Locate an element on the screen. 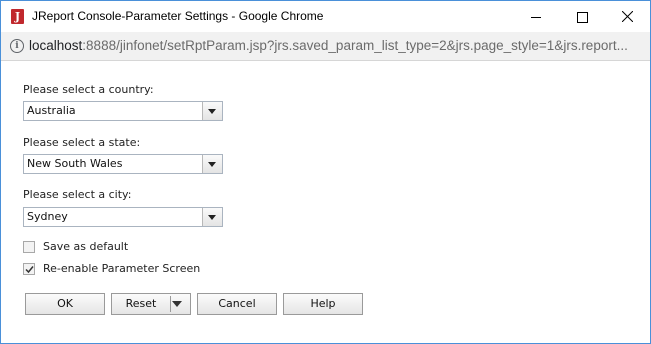 The height and width of the screenshot is (344, 651). state-value: New South Wales is located at coordinates (75, 163).